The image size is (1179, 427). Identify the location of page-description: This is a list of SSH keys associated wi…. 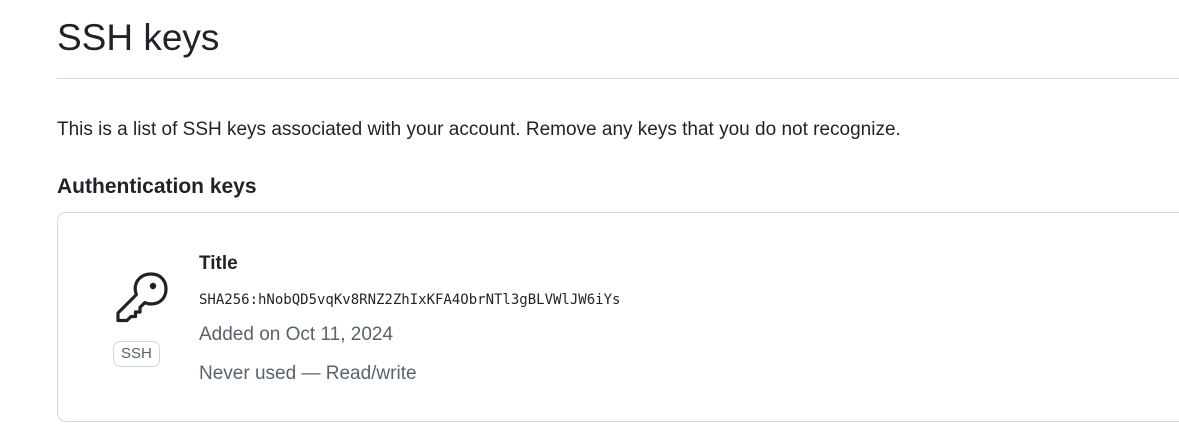
(479, 129).